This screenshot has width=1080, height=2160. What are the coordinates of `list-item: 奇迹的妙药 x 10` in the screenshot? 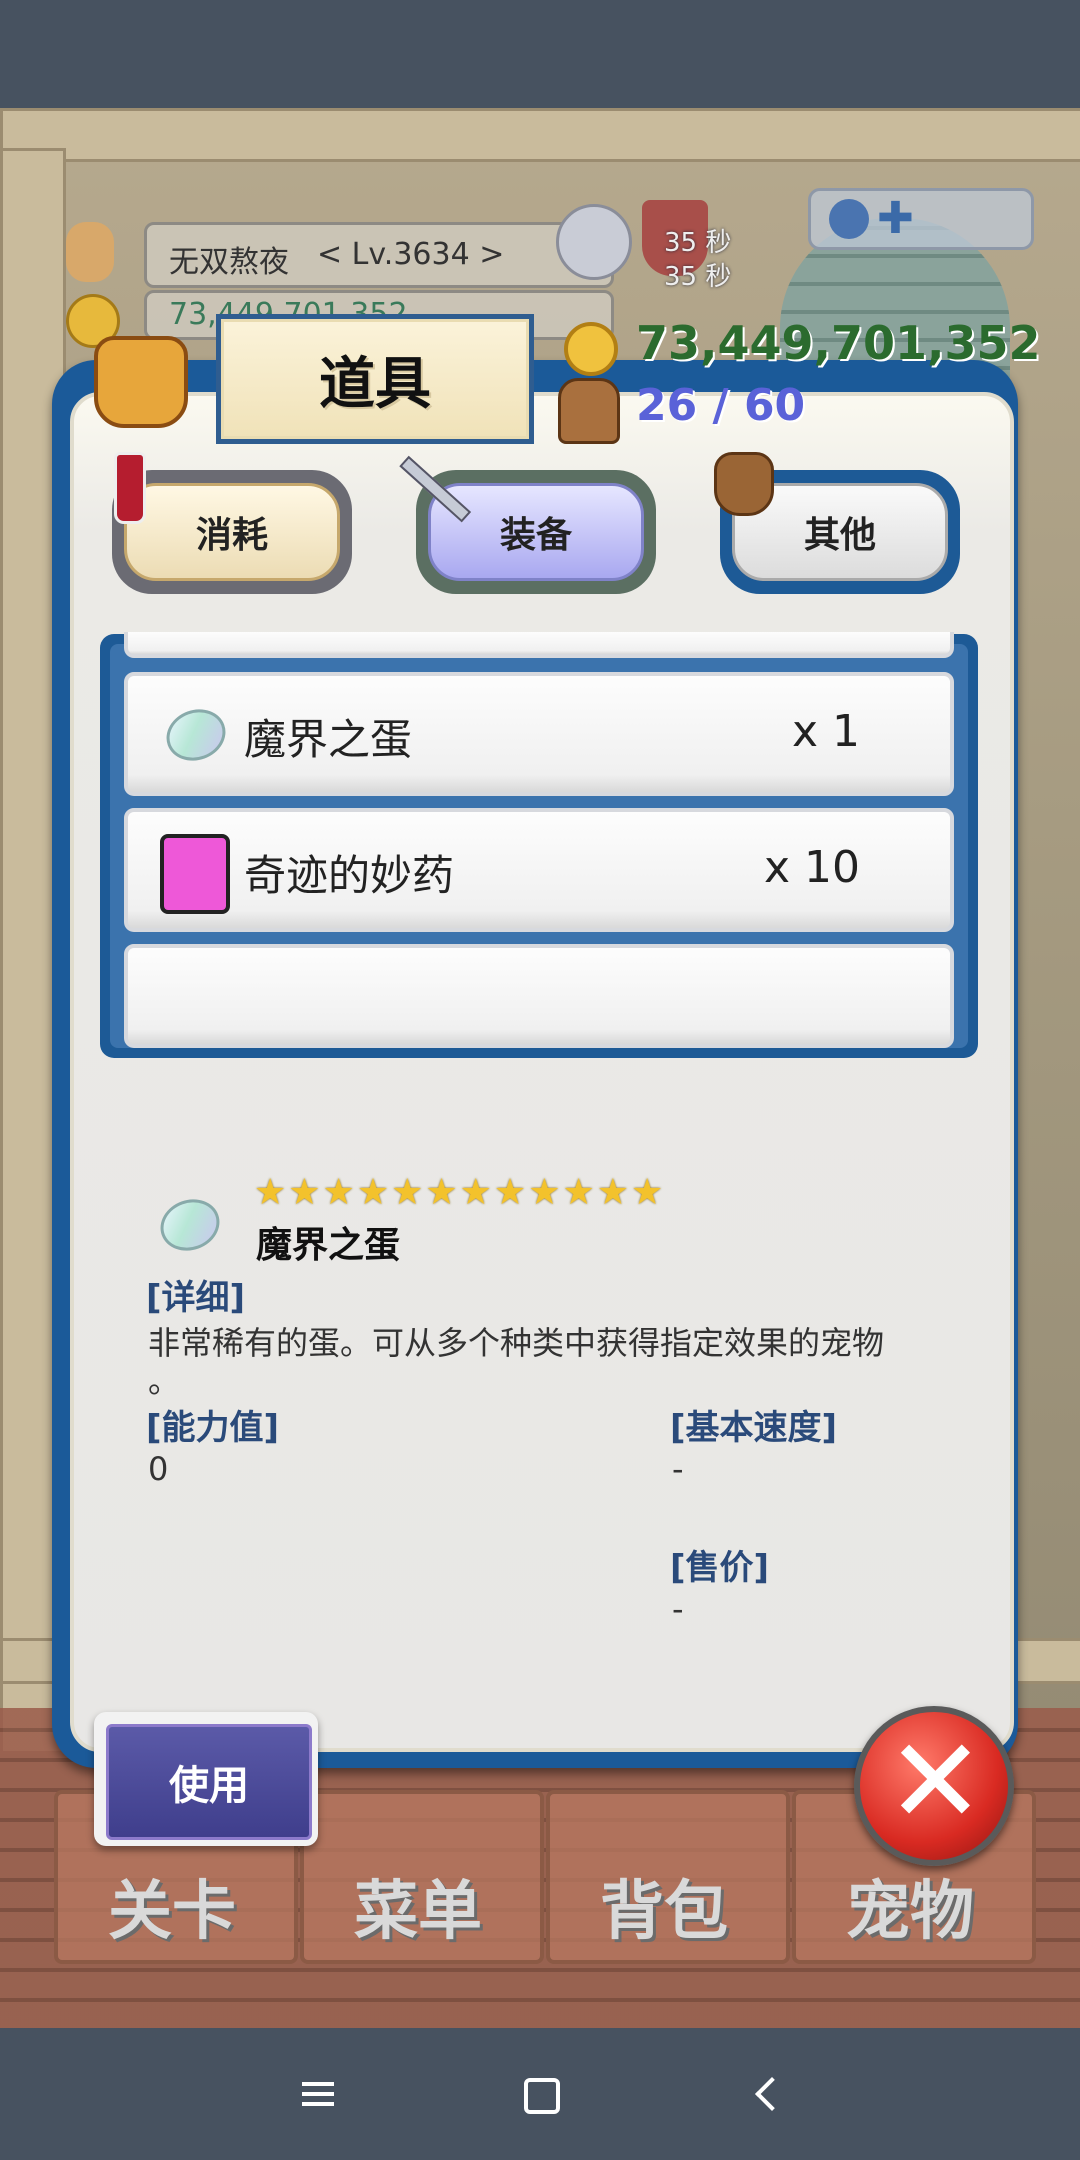 It's located at (539, 870).